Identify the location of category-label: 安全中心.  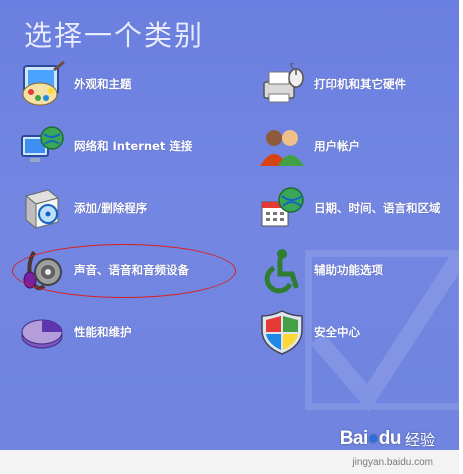
(337, 332).